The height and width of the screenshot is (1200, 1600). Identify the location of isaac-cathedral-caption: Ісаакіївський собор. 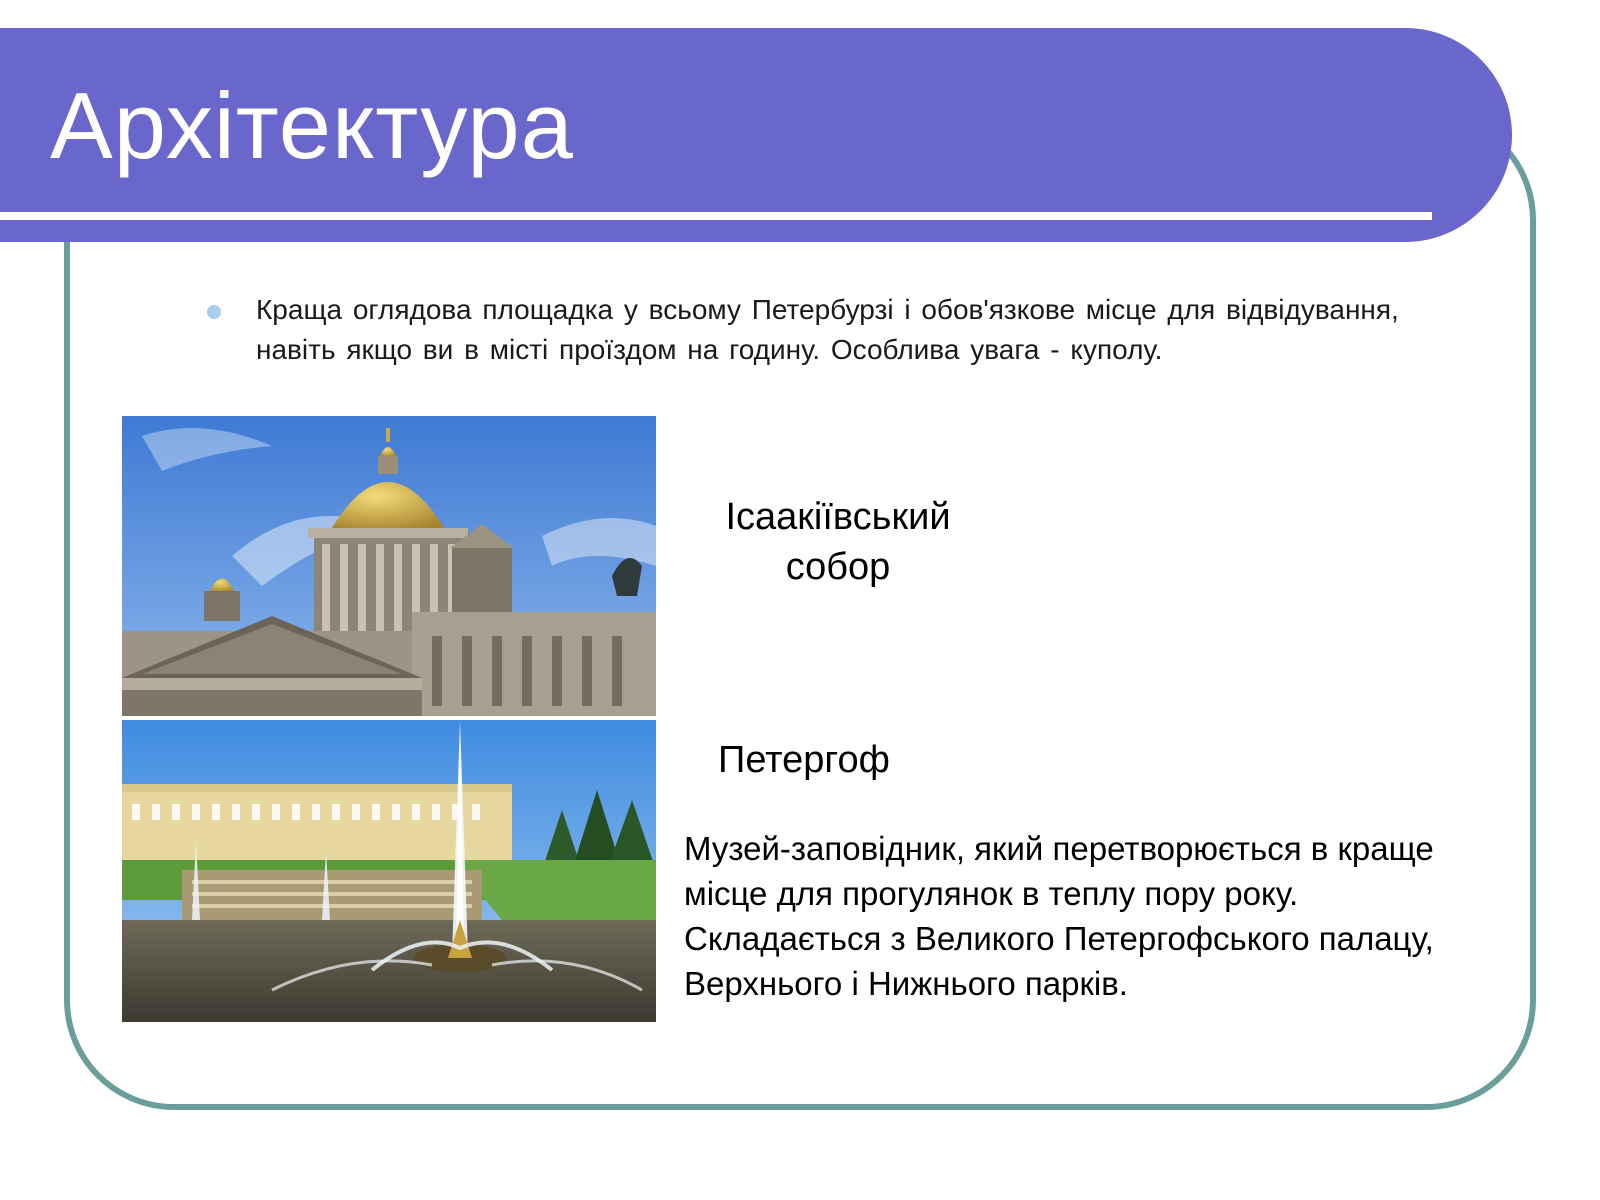
(838, 542).